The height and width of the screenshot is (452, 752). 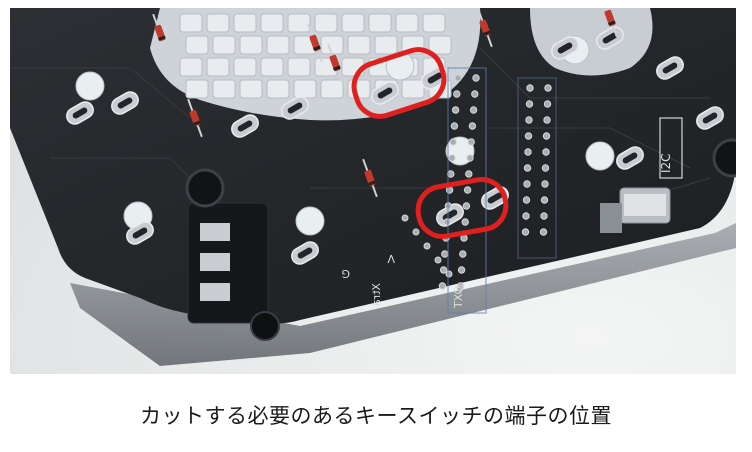 I want to click on silk-xtra: Xtra, so click(x=376, y=294).